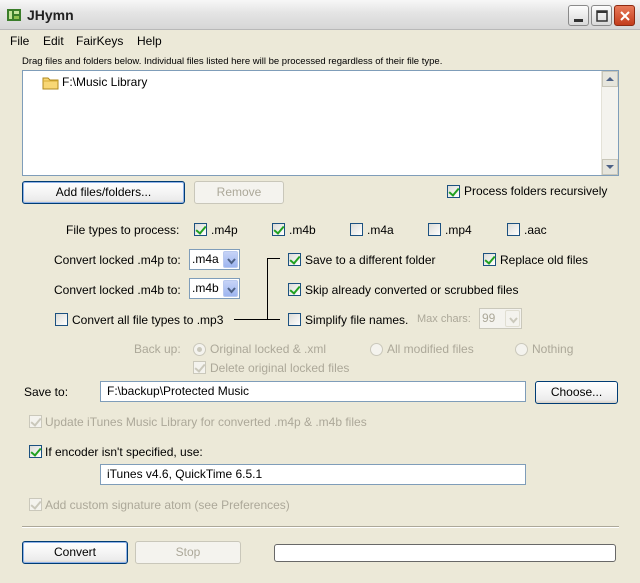 The height and width of the screenshot is (583, 640). Describe the element at coordinates (453, 191) in the screenshot. I see `recursive-checkbox` at that location.